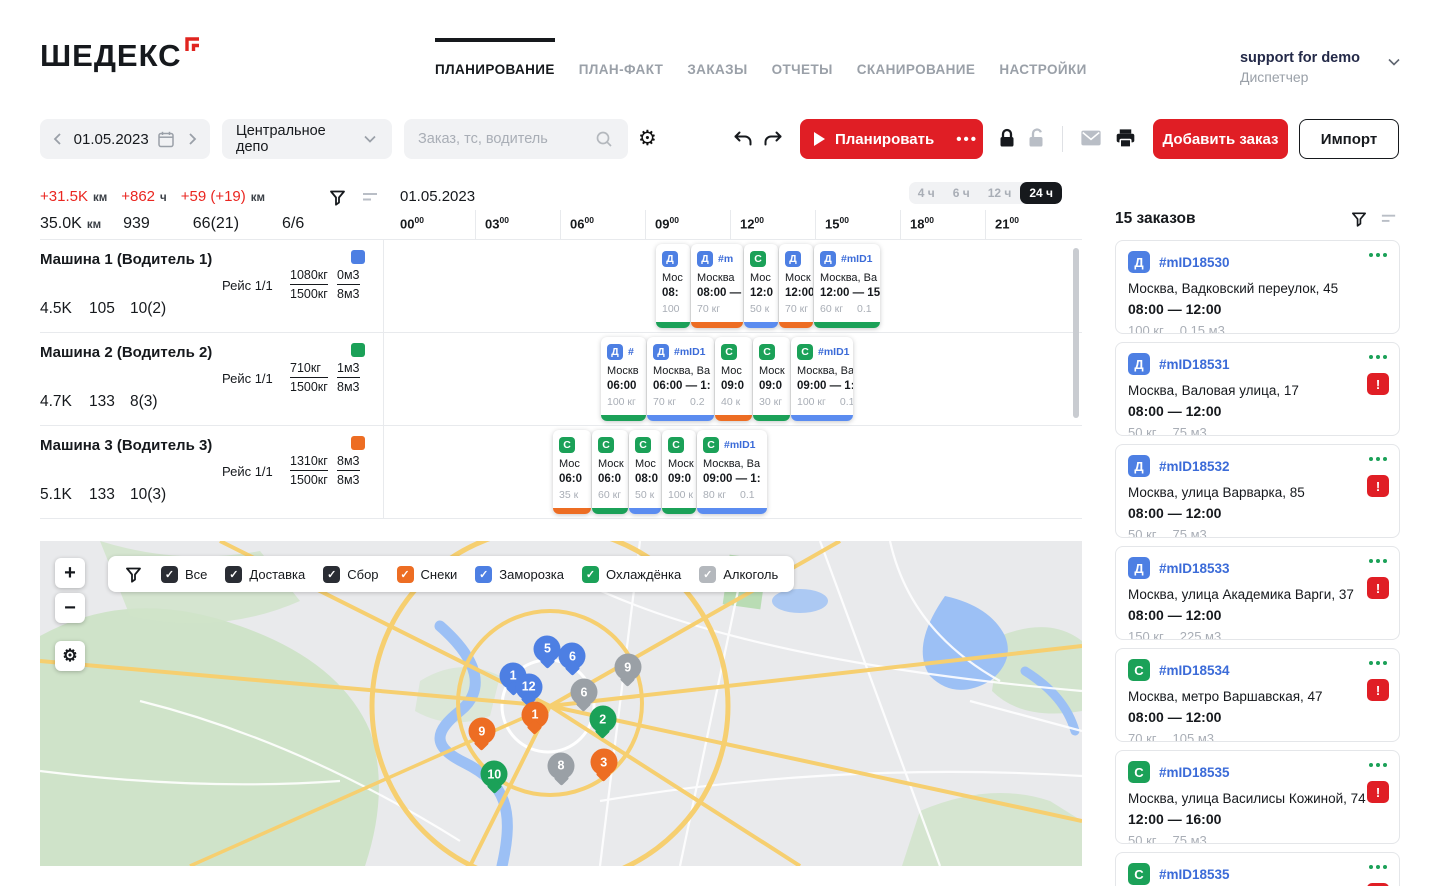 The height and width of the screenshot is (886, 1440). Describe the element at coordinates (645, 472) in the screenshot. I see `gantt-order-card: С Мос 08:0 50 к` at that location.